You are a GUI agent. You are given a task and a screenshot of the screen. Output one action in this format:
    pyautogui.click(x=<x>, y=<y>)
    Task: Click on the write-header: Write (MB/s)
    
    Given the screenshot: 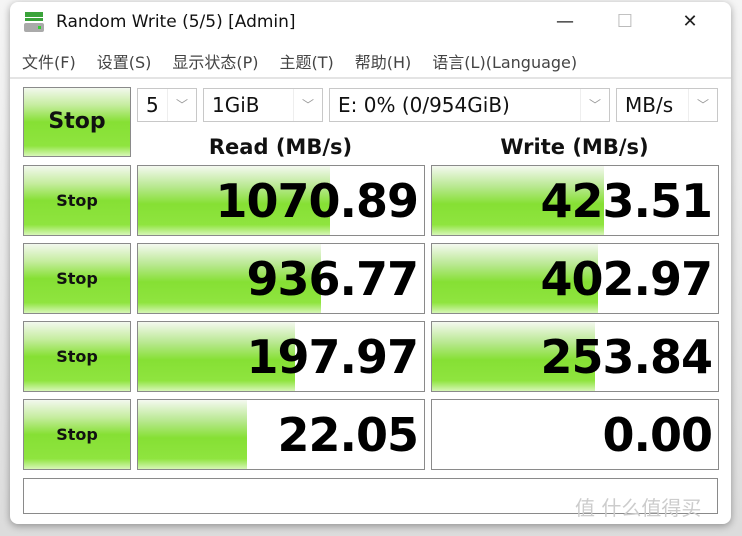 What is the action you would take?
    pyautogui.click(x=574, y=147)
    